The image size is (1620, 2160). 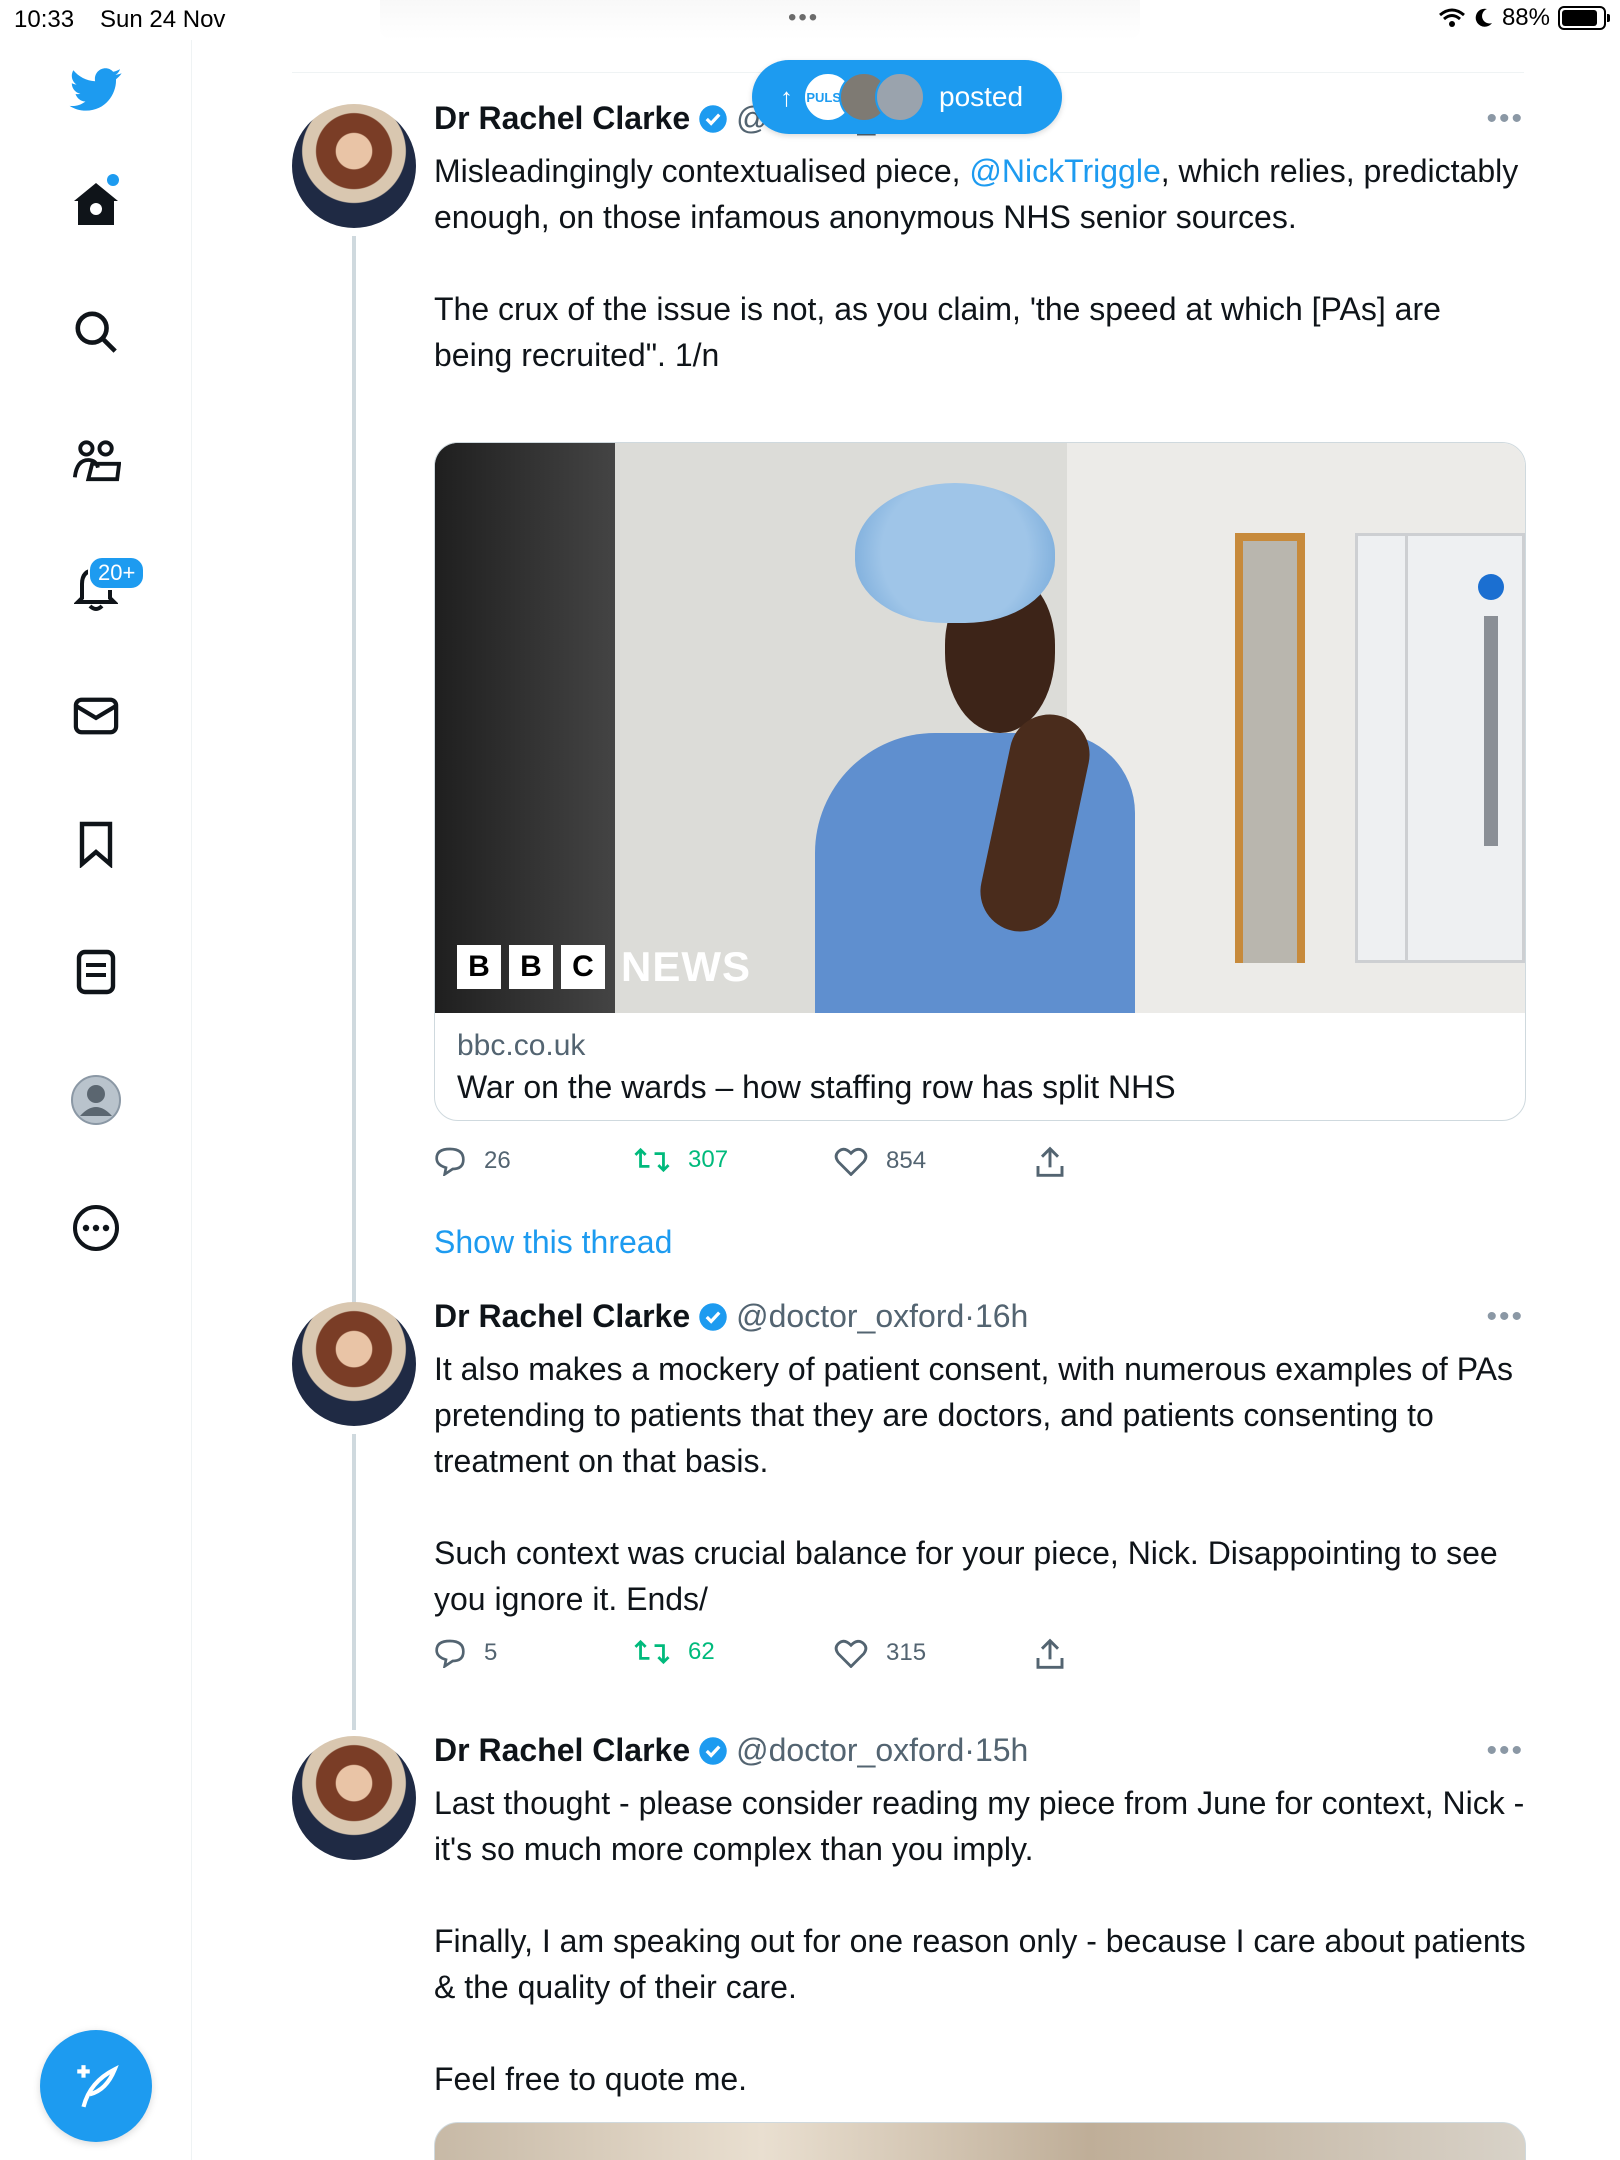 I want to click on card-image-door, so click(x=1465, y=748).